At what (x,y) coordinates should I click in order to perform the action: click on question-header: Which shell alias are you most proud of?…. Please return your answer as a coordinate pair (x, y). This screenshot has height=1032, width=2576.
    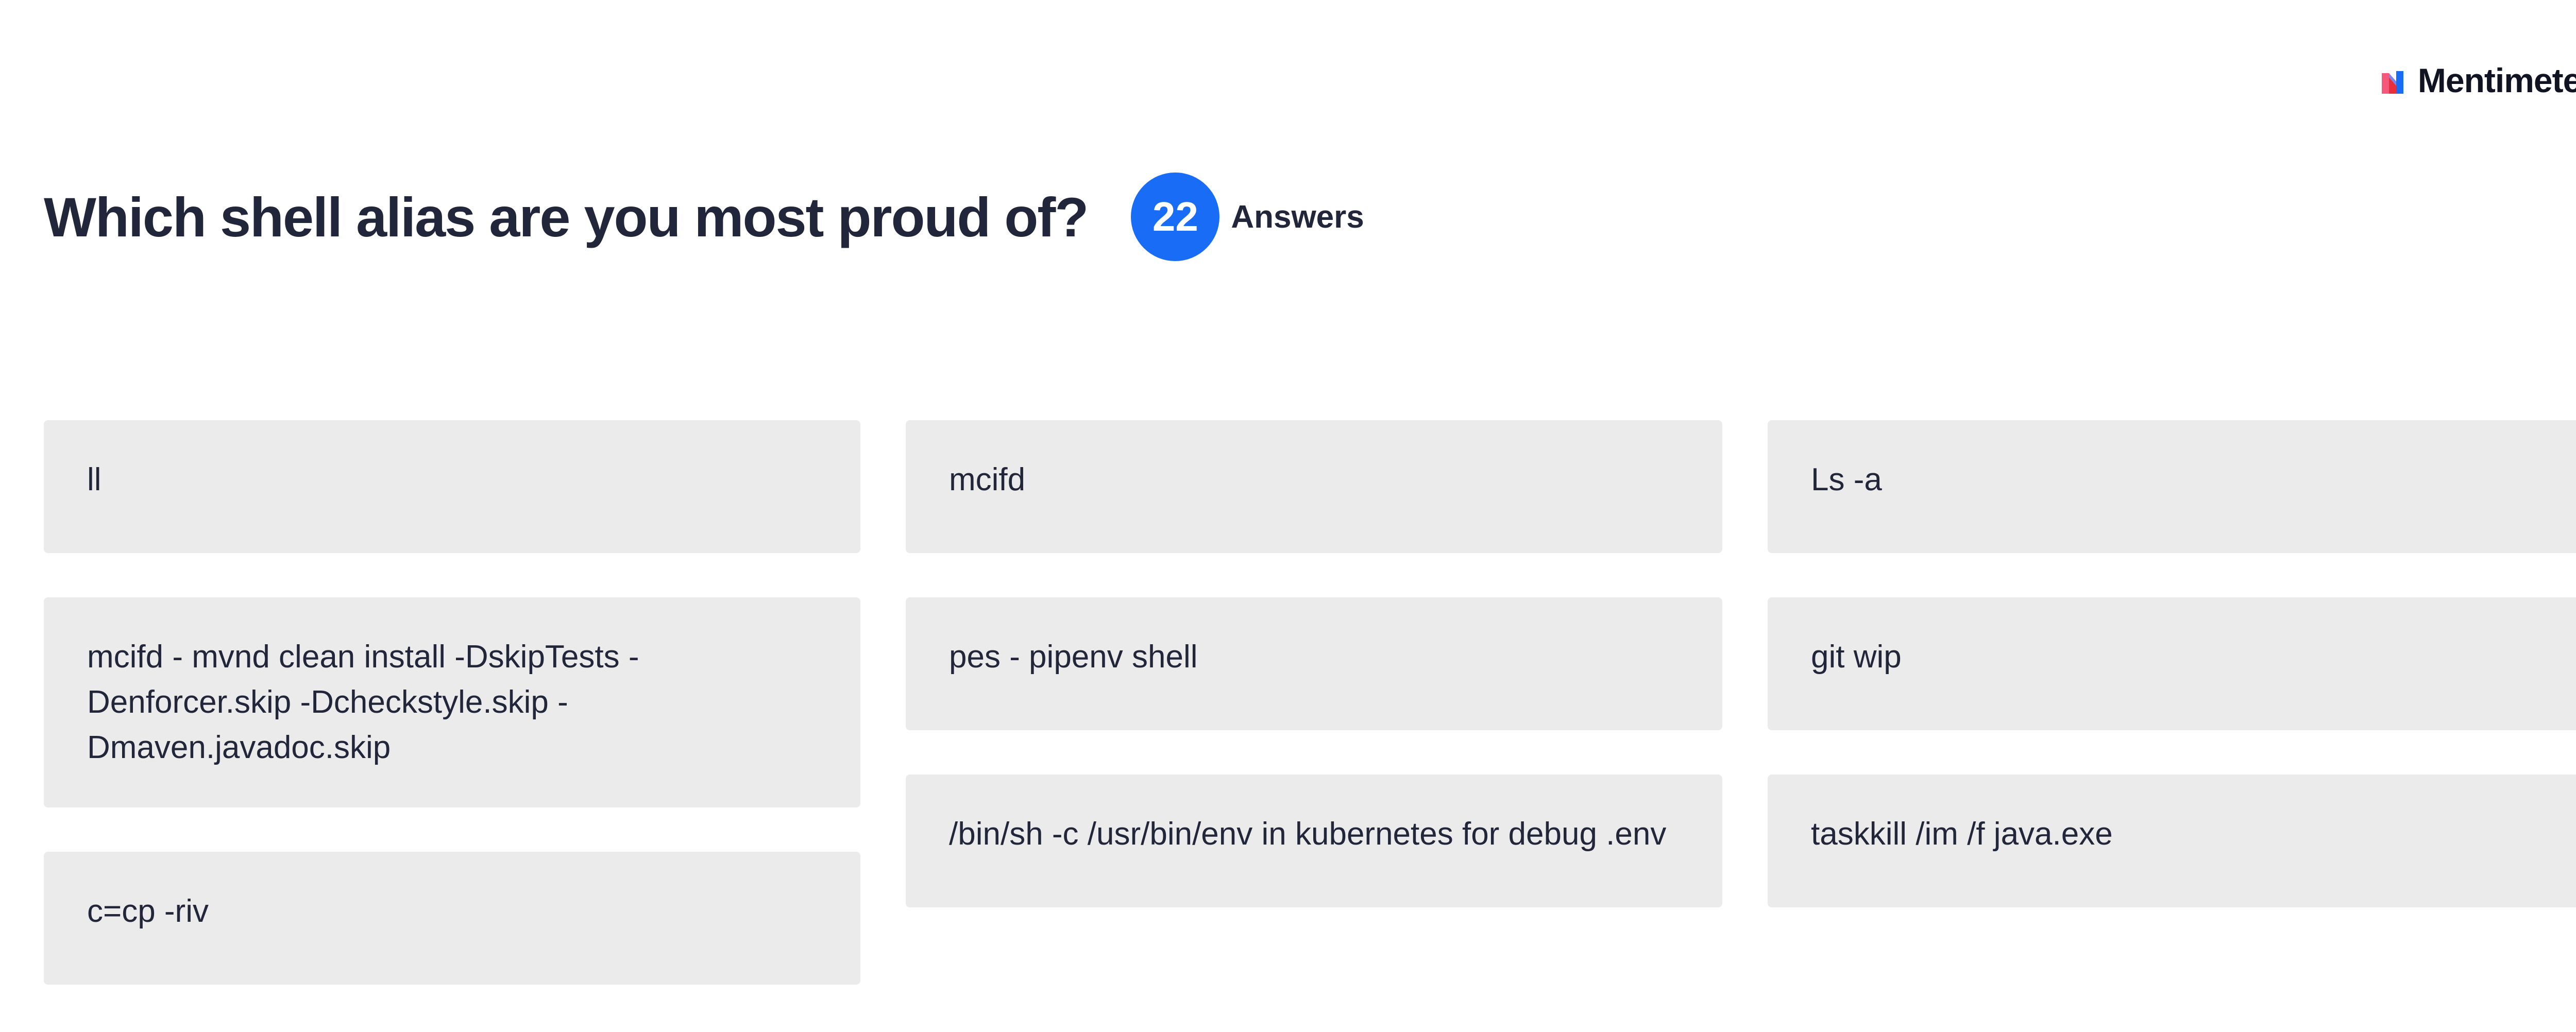
    Looking at the image, I should click on (704, 217).